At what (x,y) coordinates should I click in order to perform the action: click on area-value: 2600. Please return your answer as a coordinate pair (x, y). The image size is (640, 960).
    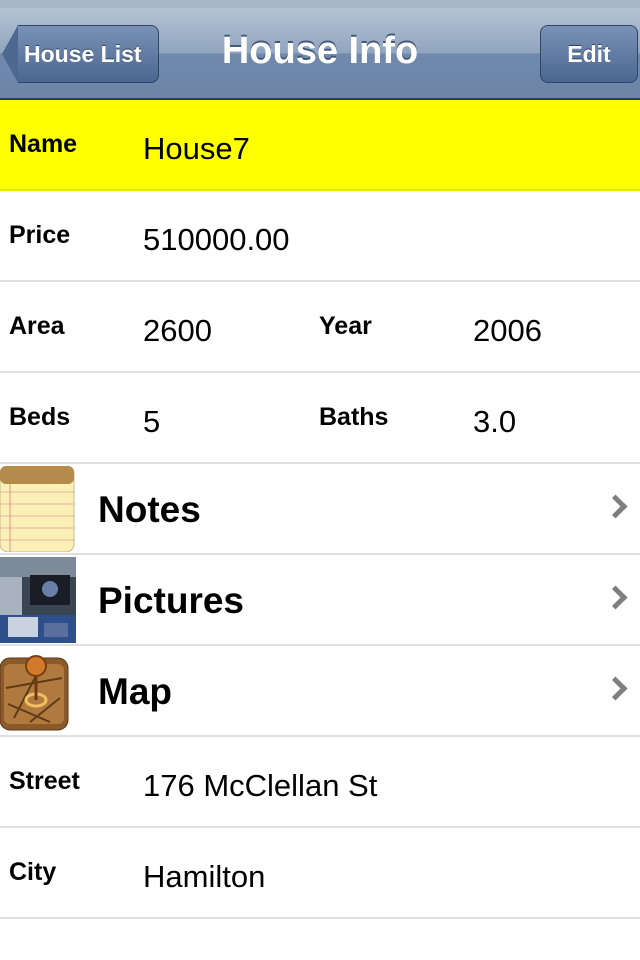
    Looking at the image, I should click on (177, 330).